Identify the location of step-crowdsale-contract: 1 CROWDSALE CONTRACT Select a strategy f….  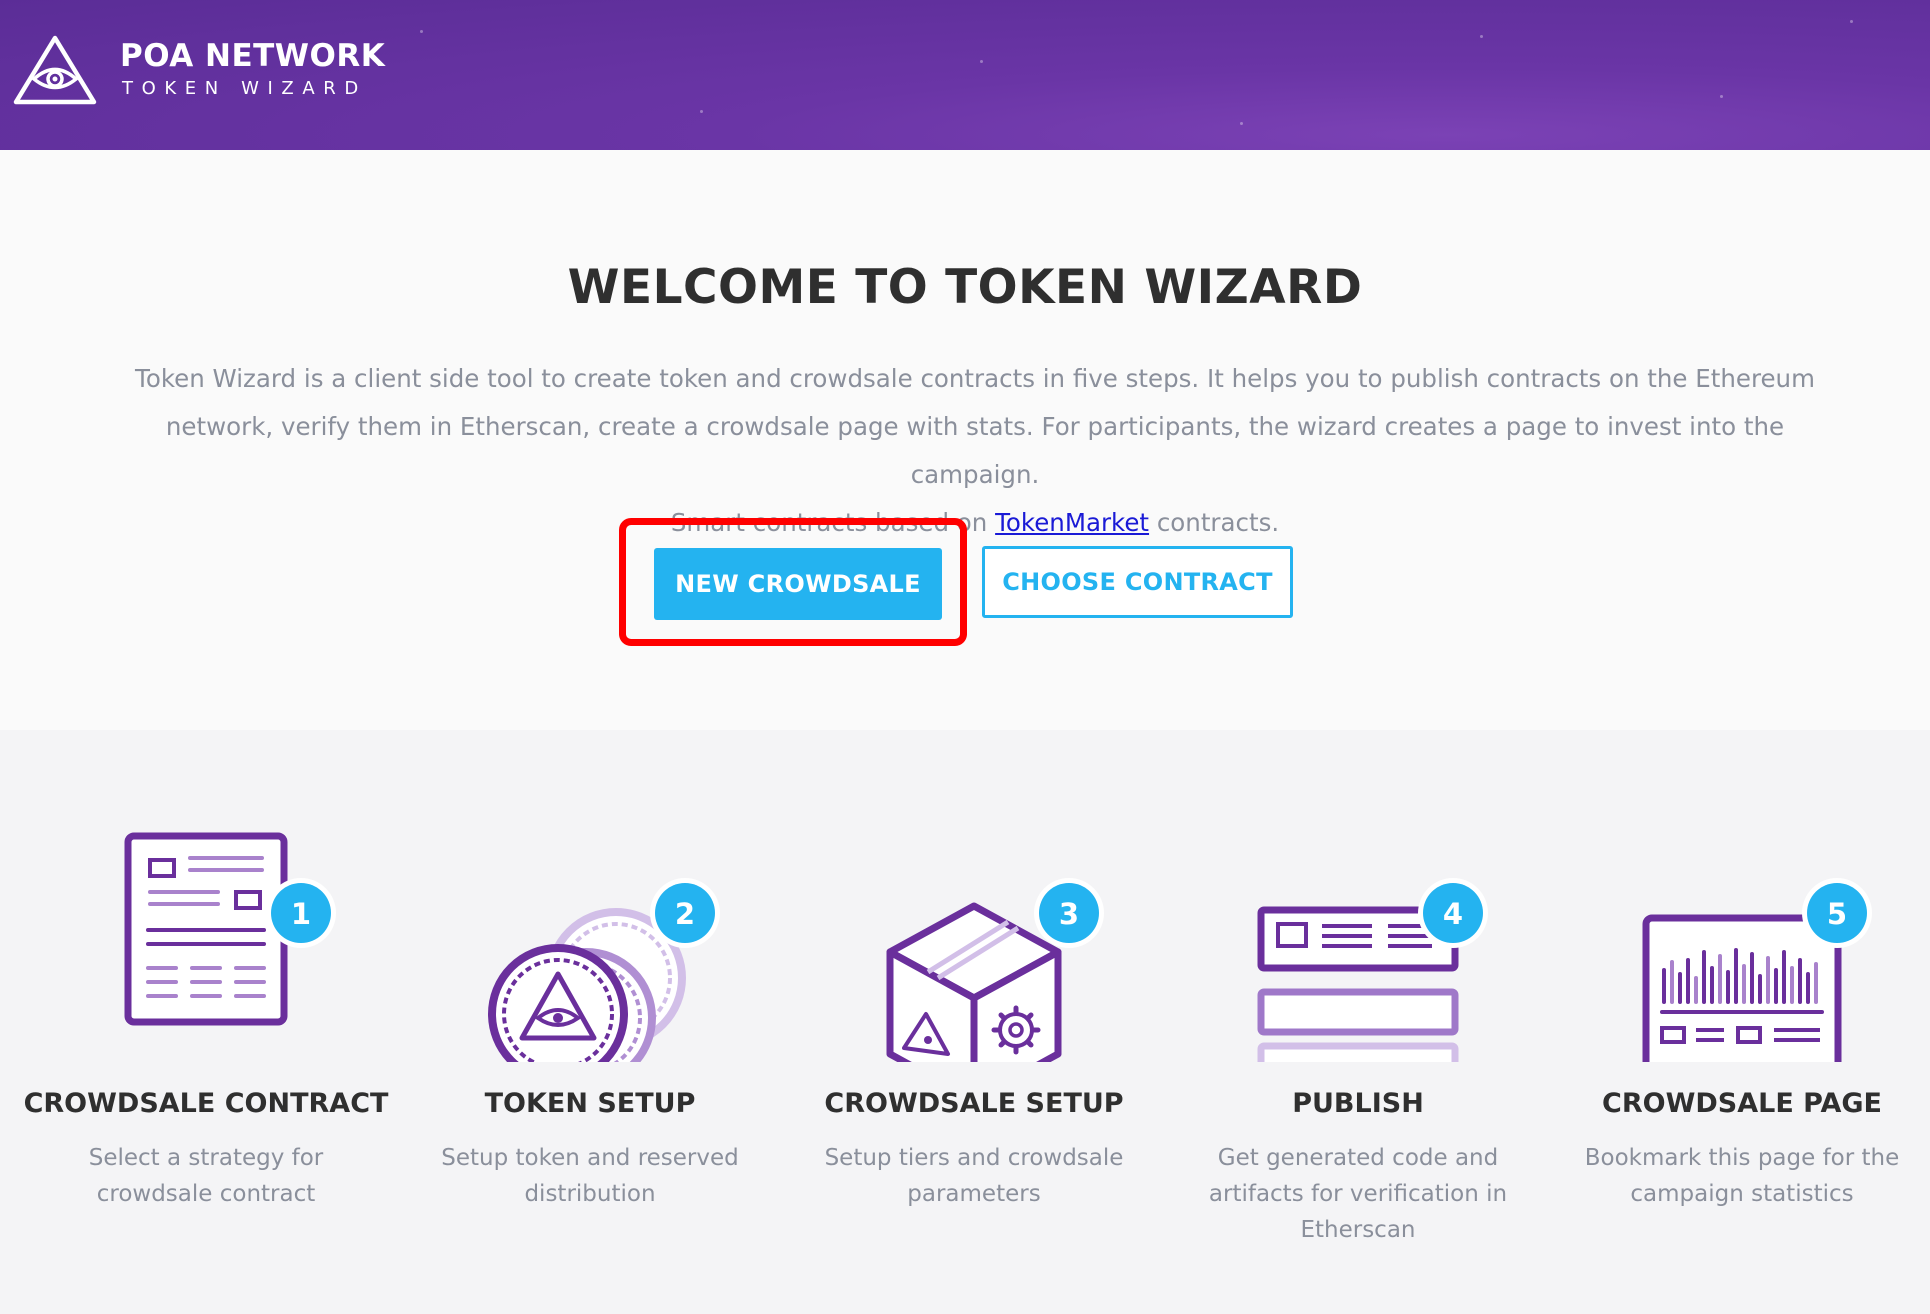
(206, 1022).